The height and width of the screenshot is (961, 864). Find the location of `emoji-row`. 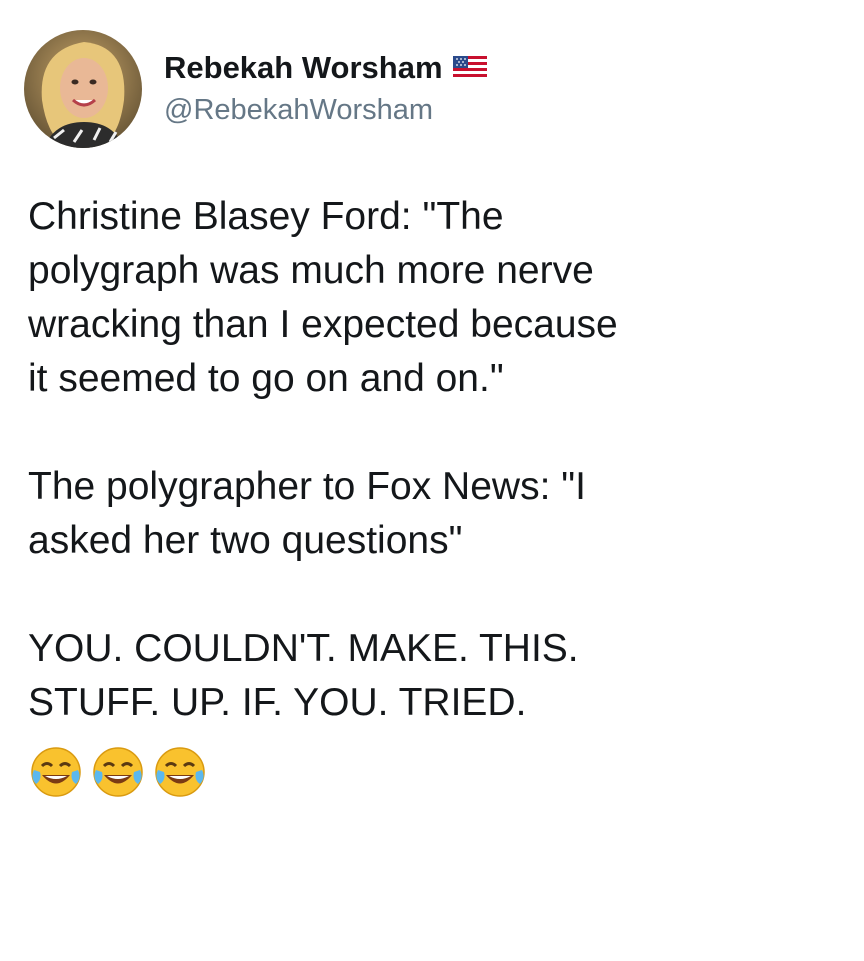

emoji-row is located at coordinates (438, 772).